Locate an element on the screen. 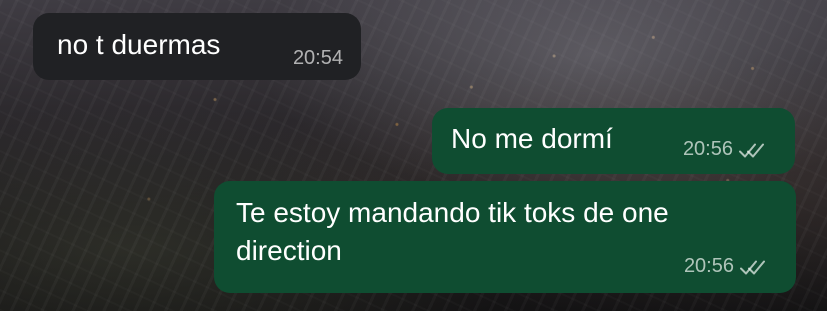  message-time: 20:54 is located at coordinates (317, 58).